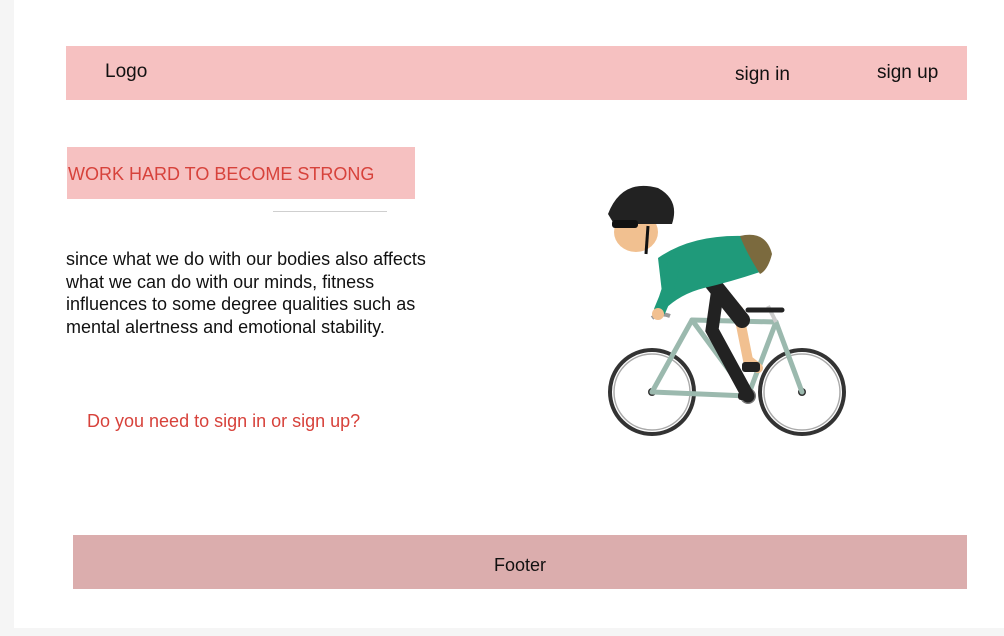  What do you see at coordinates (223, 421) in the screenshot?
I see `sign-in-or-sign-up-link: Do you need to sign in or sign up?` at bounding box center [223, 421].